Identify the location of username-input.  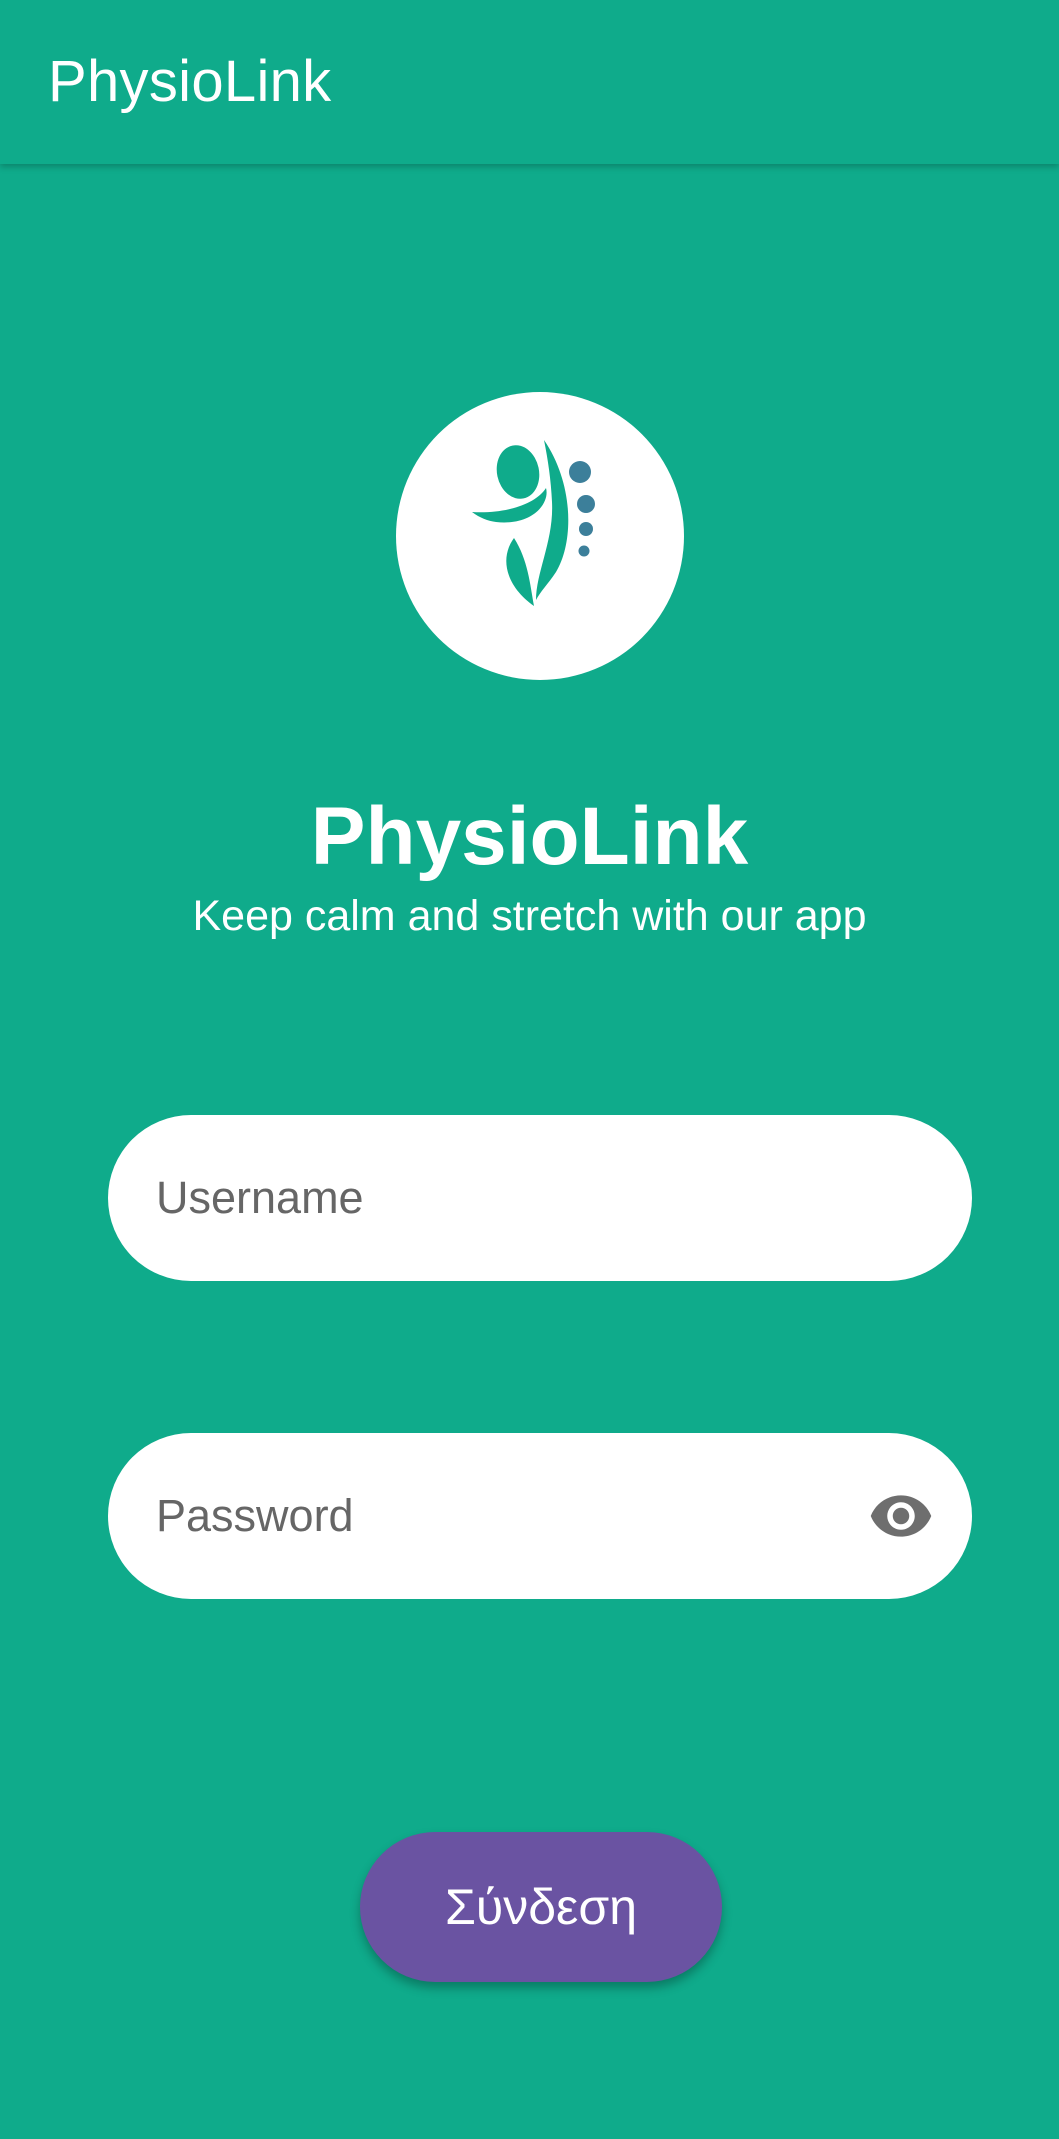
(506, 1198).